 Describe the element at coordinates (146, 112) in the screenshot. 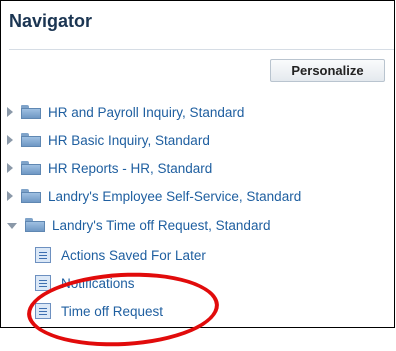

I see `tree-item-label: HR and Payroll Inquiry, Standard` at that location.